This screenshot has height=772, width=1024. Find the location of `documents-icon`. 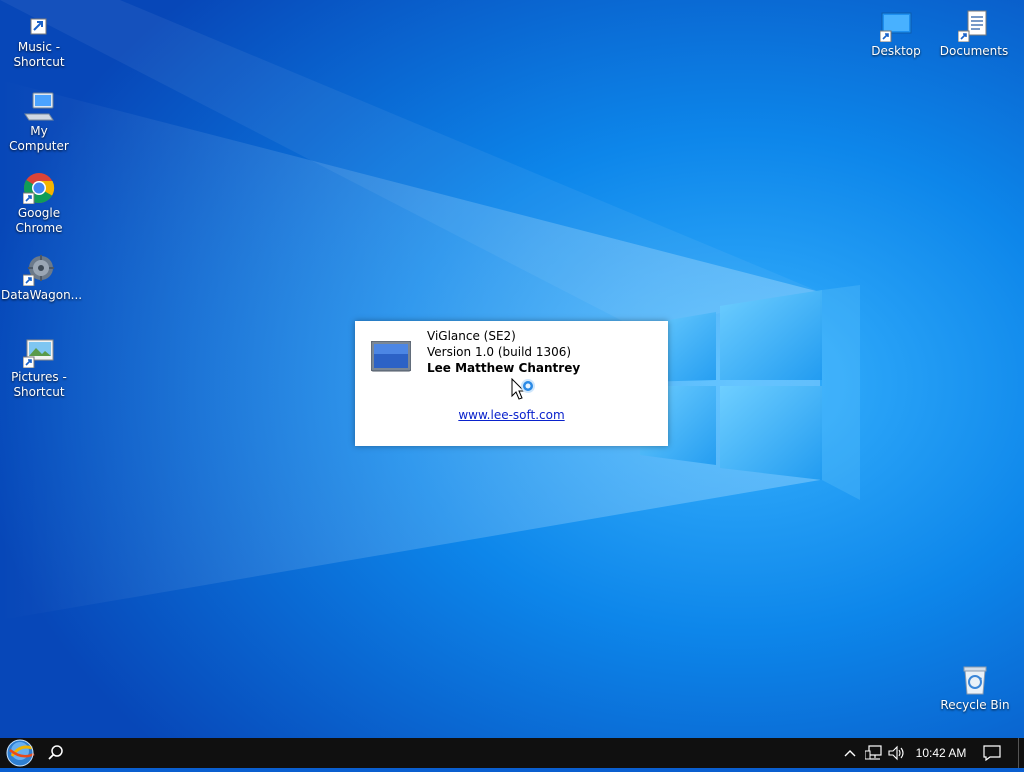

documents-icon is located at coordinates (973, 26).